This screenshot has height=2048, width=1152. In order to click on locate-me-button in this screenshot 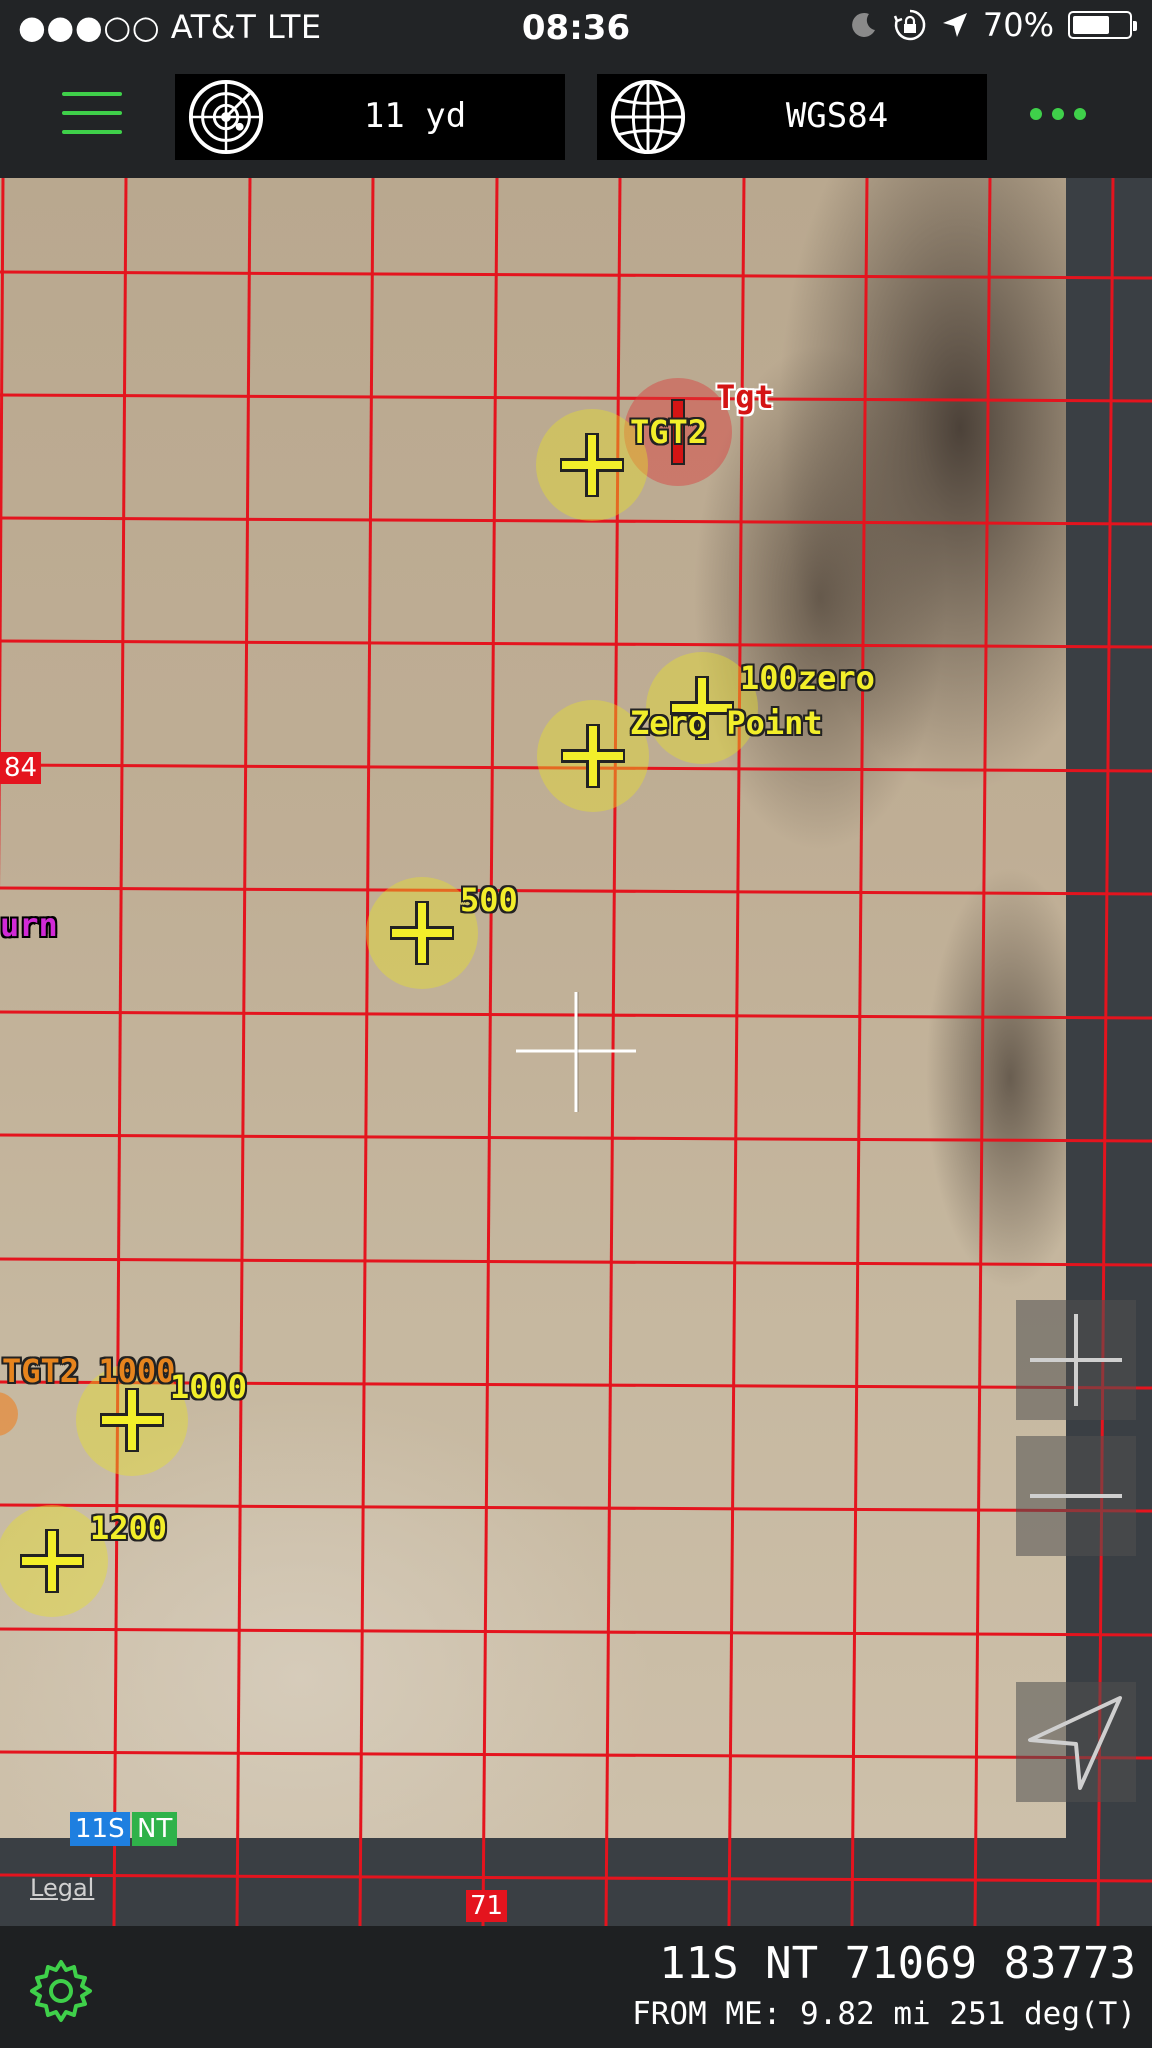, I will do `click(1076, 1742)`.